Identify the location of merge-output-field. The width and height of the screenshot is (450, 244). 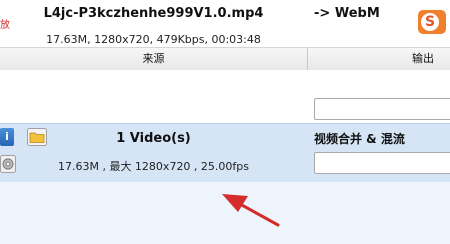
(382, 163).